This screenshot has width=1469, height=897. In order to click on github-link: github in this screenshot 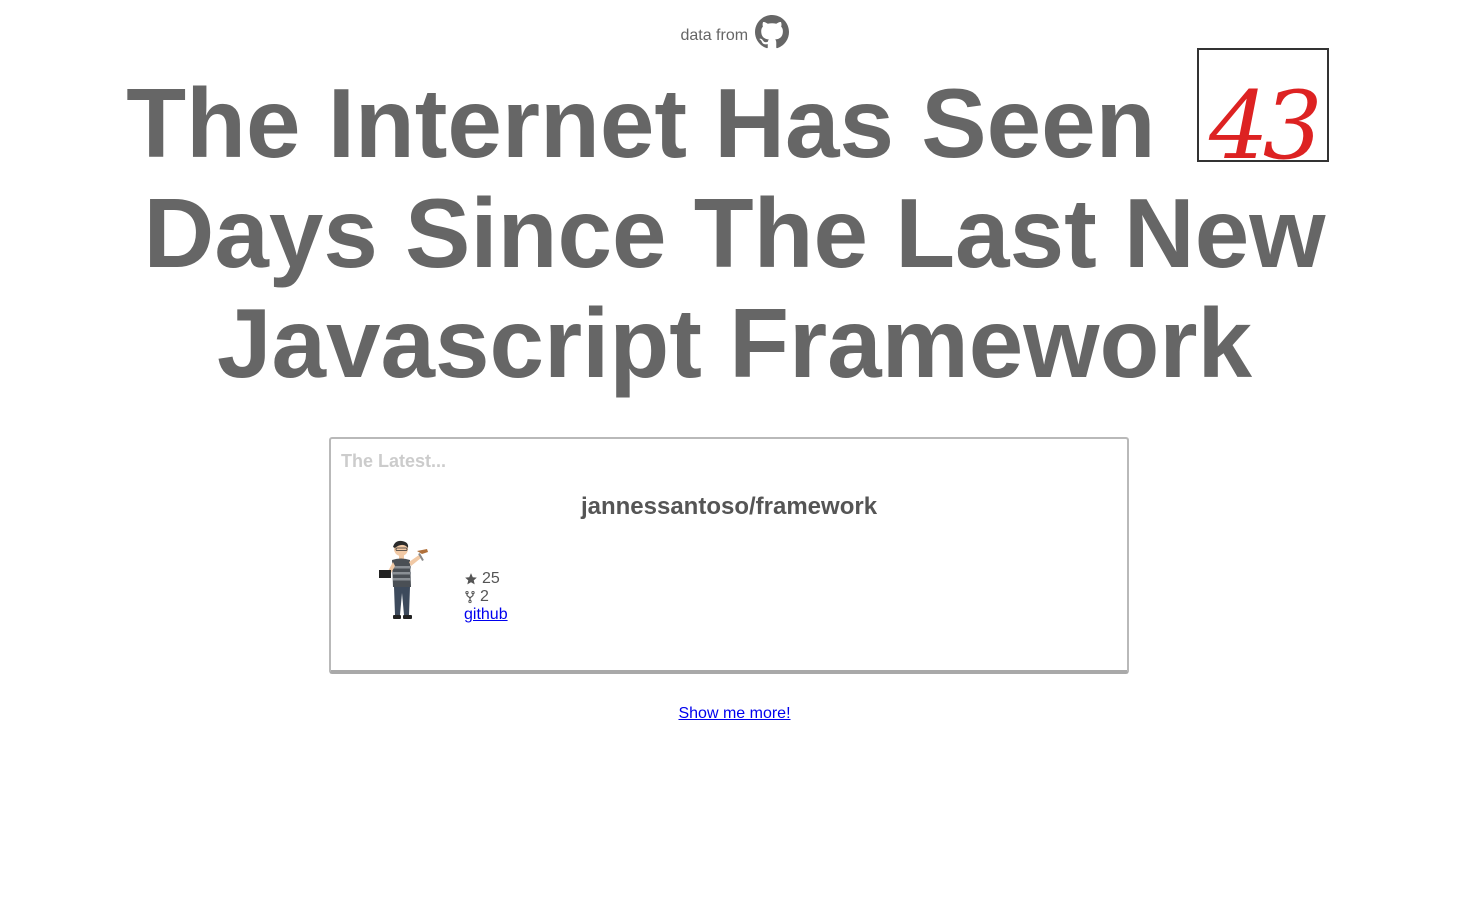, I will do `click(486, 615)`.